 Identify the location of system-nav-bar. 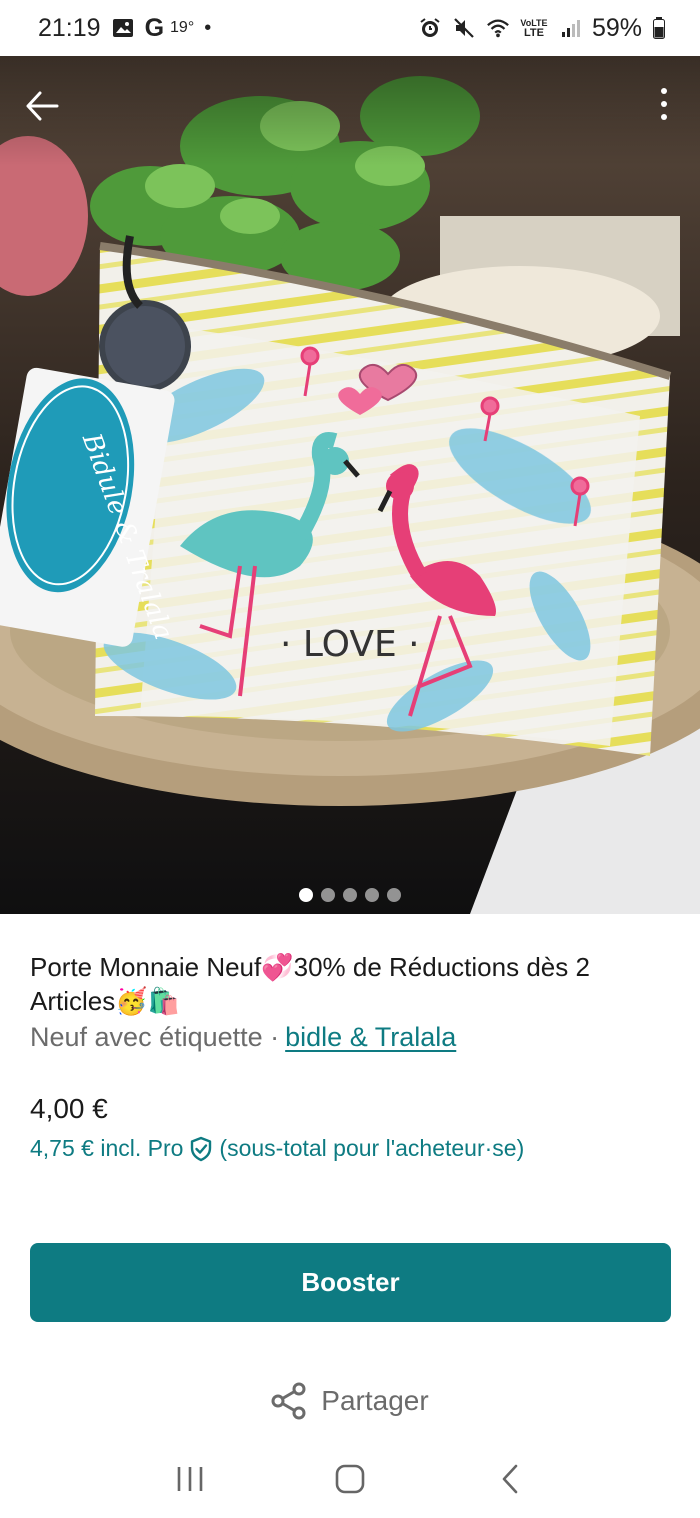
(350, 1479).